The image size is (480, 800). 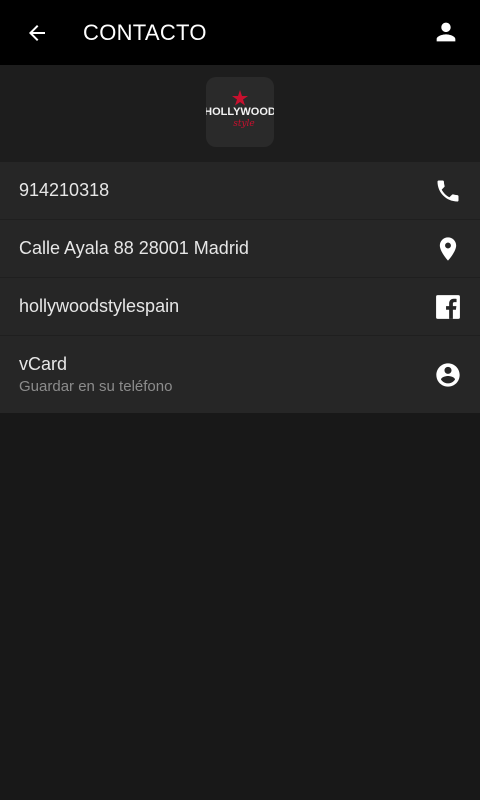 I want to click on brand-logo: HOLLYWOOD style, so click(x=240, y=112).